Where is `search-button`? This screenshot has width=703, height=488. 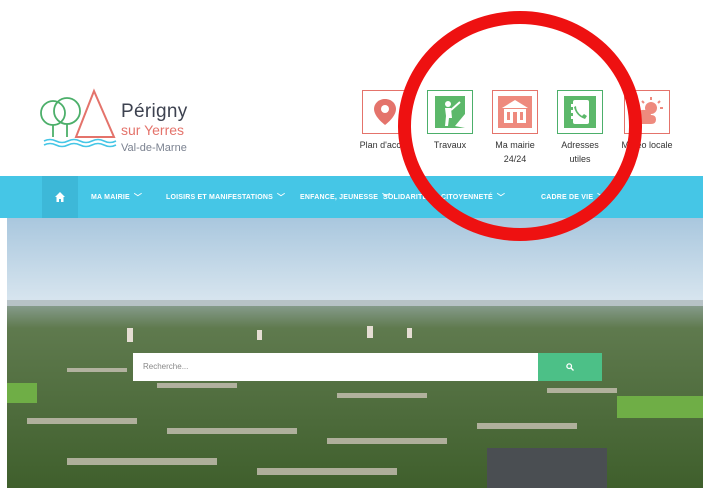
search-button is located at coordinates (570, 367).